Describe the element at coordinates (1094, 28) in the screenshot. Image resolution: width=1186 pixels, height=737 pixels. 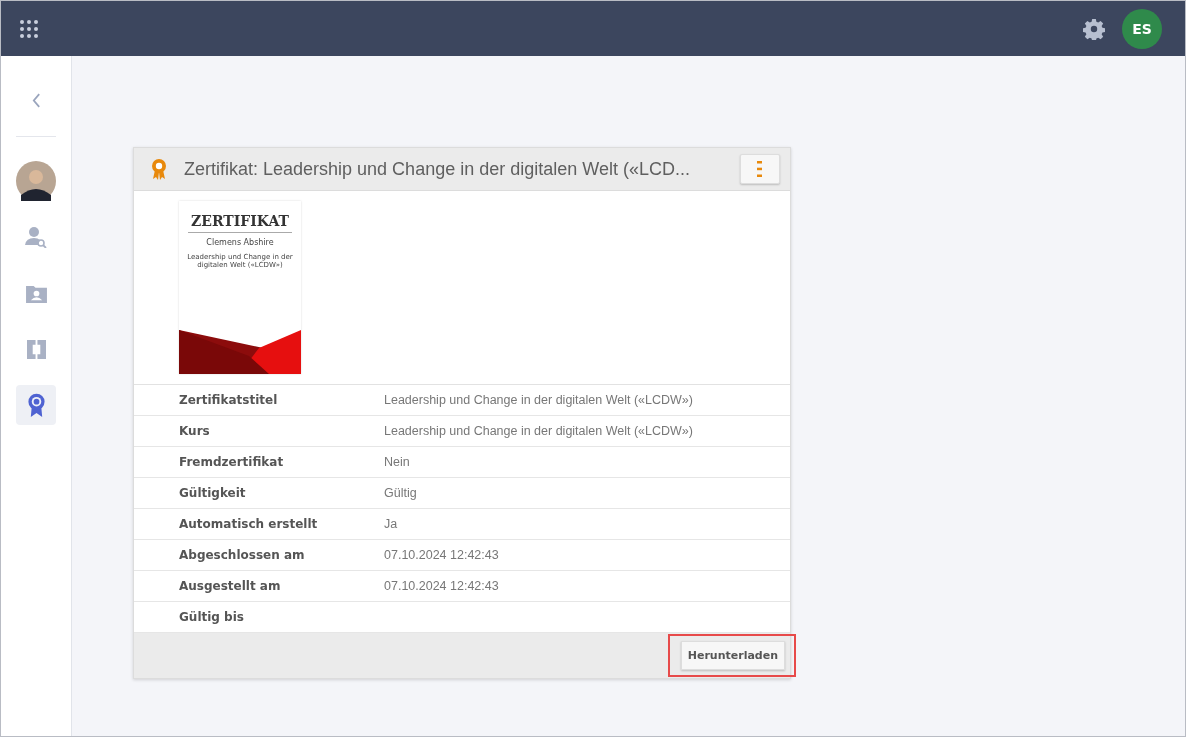
I see `settings-icon` at that location.